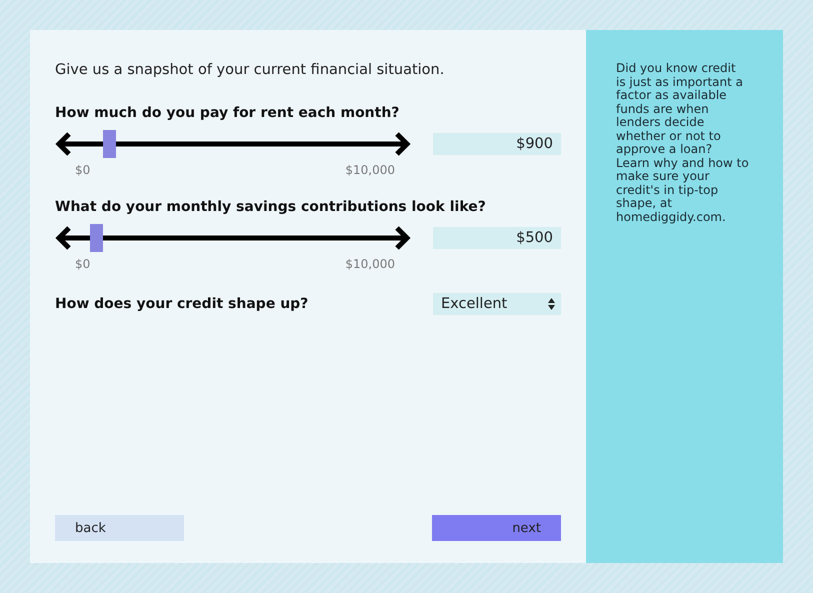  What do you see at coordinates (181, 304) in the screenshot?
I see `question-label: How does your credit shape up?` at bounding box center [181, 304].